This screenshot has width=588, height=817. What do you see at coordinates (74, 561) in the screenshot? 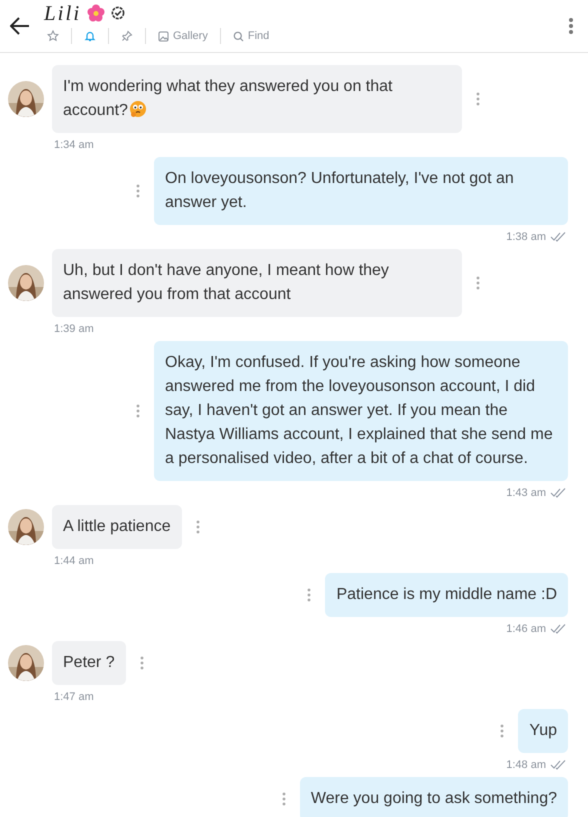
I see `message-time: 1:44 am` at bounding box center [74, 561].